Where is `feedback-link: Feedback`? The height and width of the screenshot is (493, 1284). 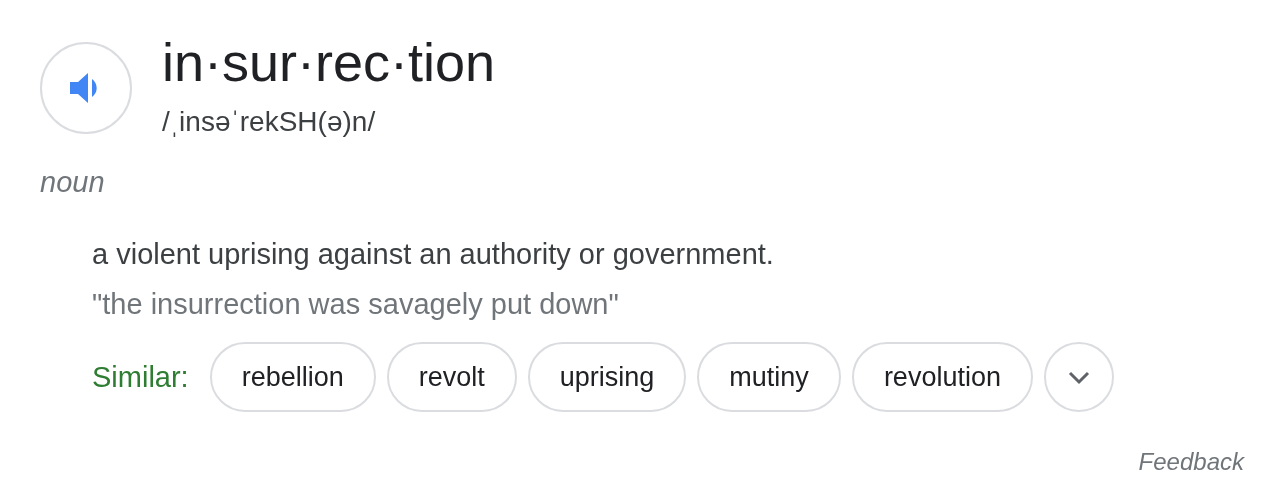
feedback-link: Feedback is located at coordinates (1191, 462).